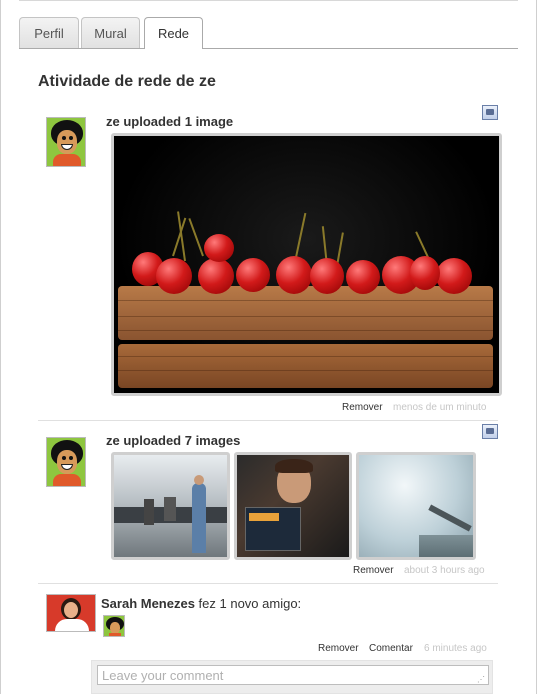 This screenshot has height=694, width=537. I want to click on activity-text: fez 1 novo amigo:, so click(248, 603).